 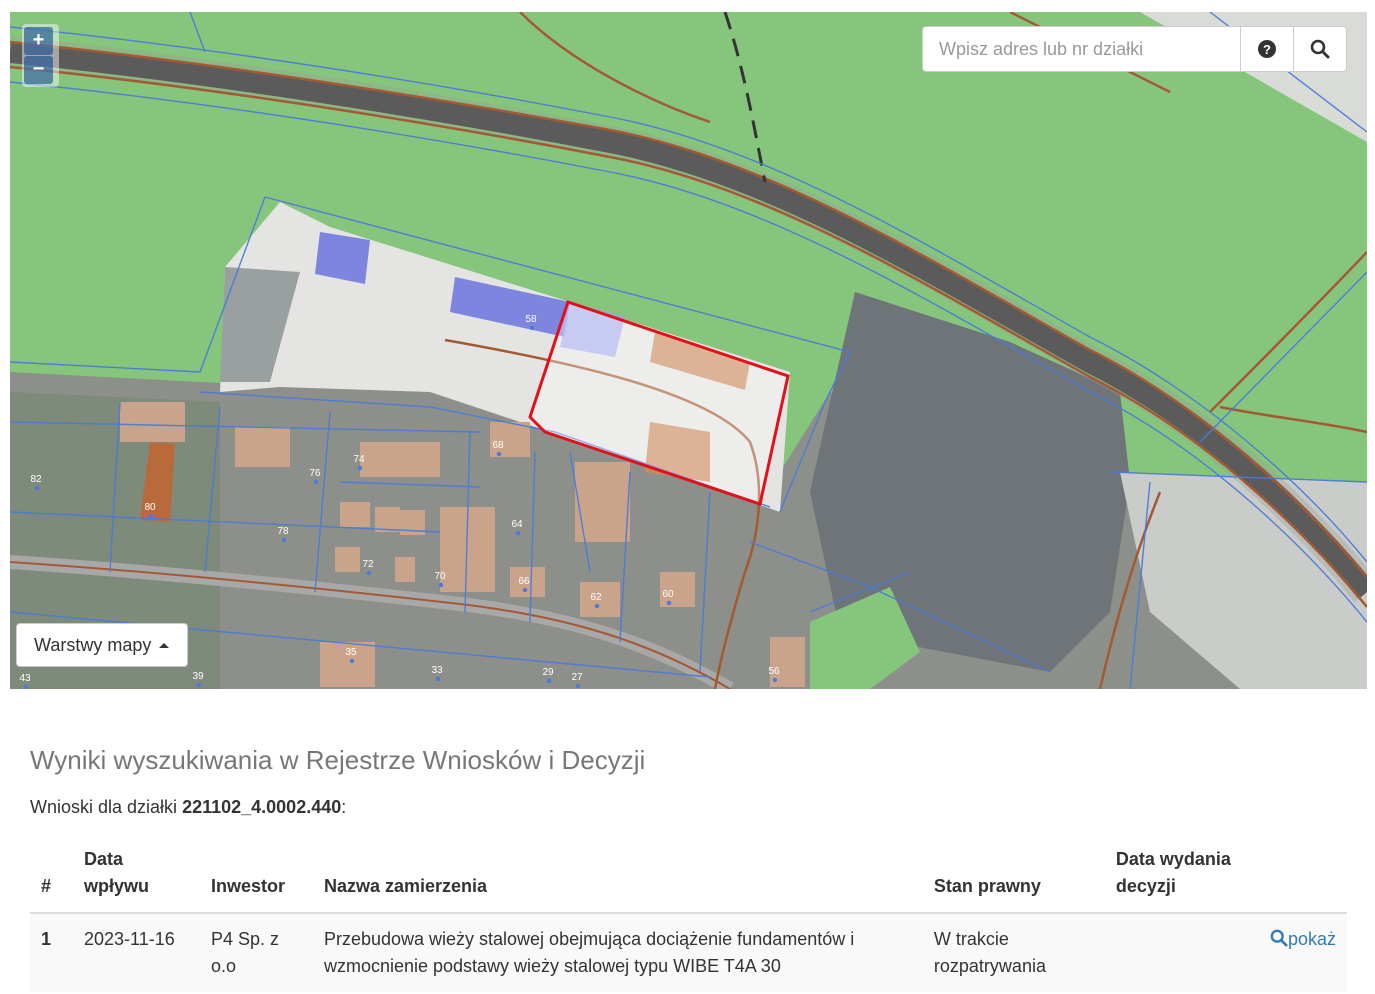 What do you see at coordinates (774, 671) in the screenshot?
I see `parcel-number-label: 56` at bounding box center [774, 671].